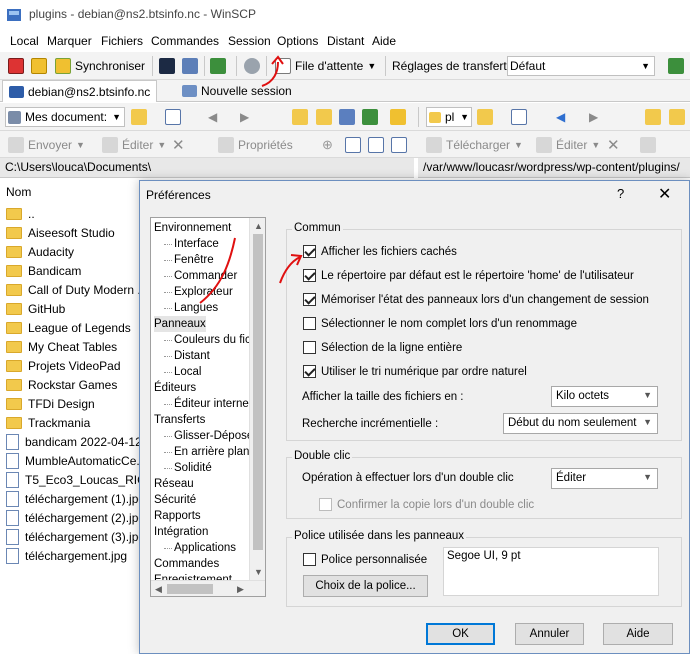 Image resolution: width=690 pixels, height=654 pixels. Describe the element at coordinates (324, 117) in the screenshot. I see `root-dir-icon` at that location.